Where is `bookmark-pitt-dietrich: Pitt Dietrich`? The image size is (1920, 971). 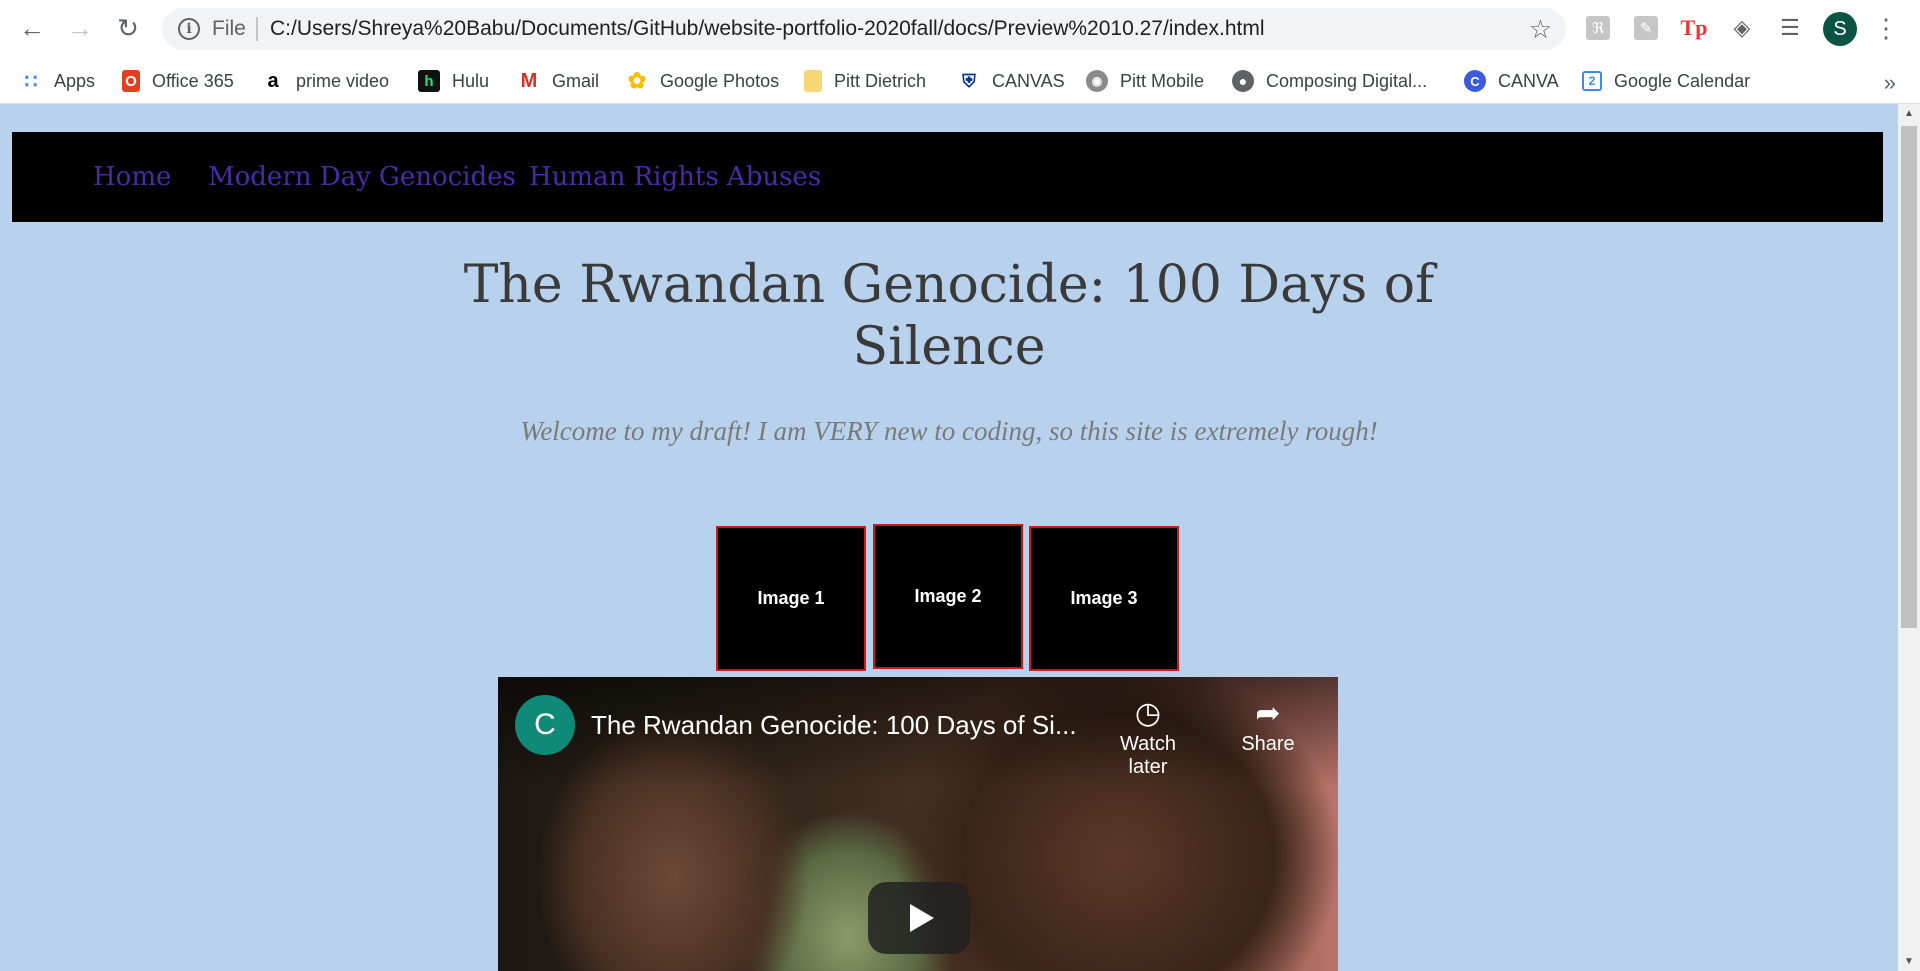 bookmark-pitt-dietrich: Pitt Dietrich is located at coordinates (865, 81).